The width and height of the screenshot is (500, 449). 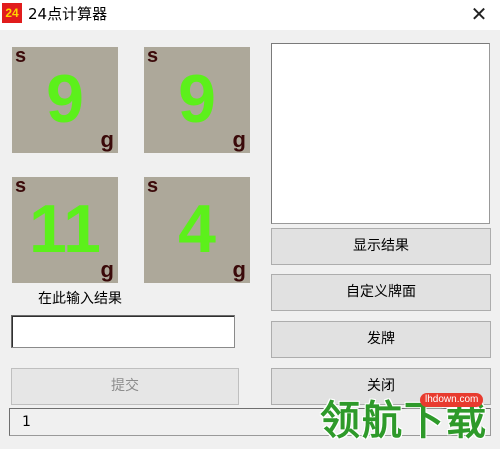 I want to click on watermark-badge: lhdown.com, so click(x=452, y=400).